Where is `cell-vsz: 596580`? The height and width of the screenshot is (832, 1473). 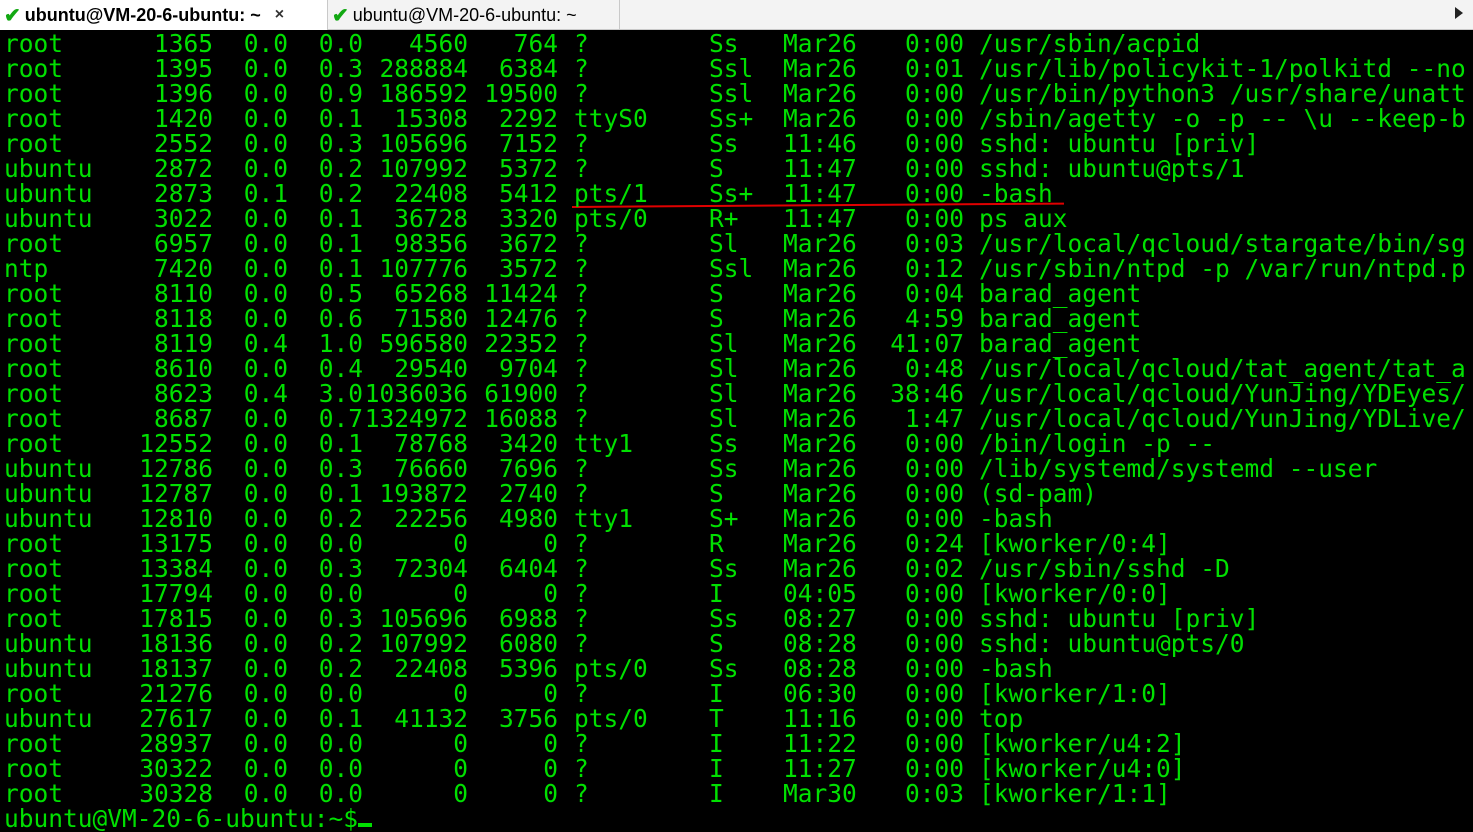 cell-vsz: 596580 is located at coordinates (423, 343).